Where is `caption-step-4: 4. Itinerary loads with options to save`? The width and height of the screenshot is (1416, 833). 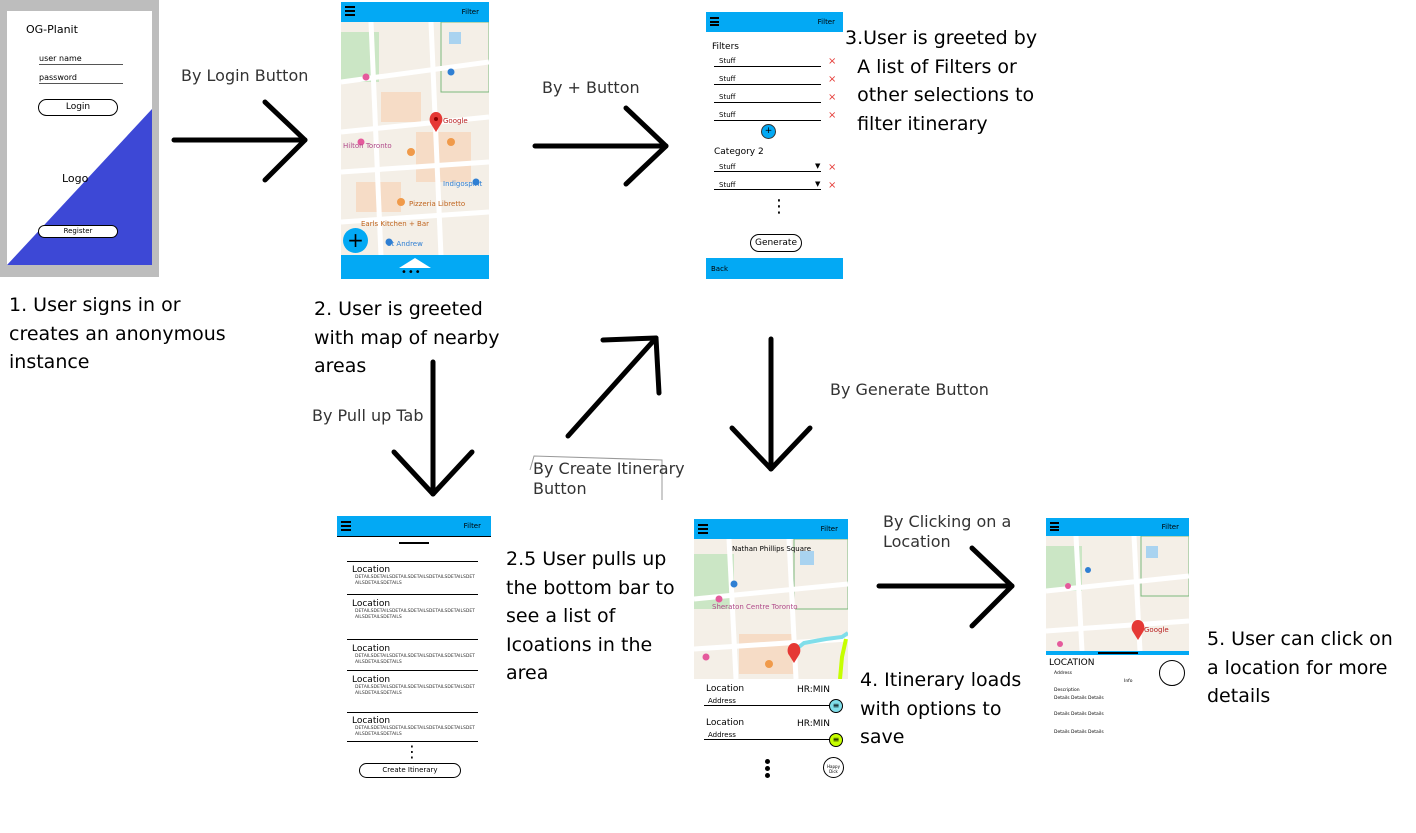 caption-step-4: 4. Itinerary loads with options to save is located at coordinates (941, 708).